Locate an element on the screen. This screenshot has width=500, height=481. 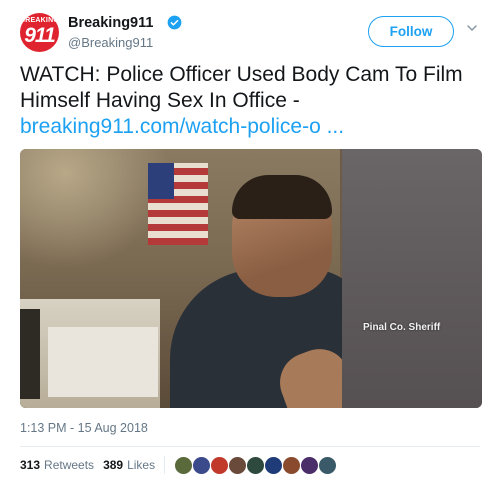
retweets-stat: 313 Retweets is located at coordinates (57, 465).